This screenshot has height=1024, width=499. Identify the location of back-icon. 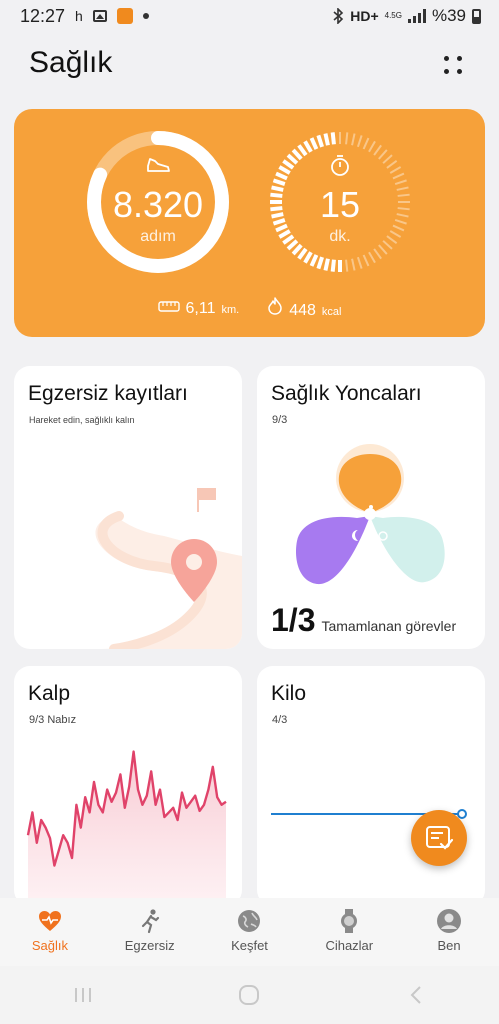
(415, 995).